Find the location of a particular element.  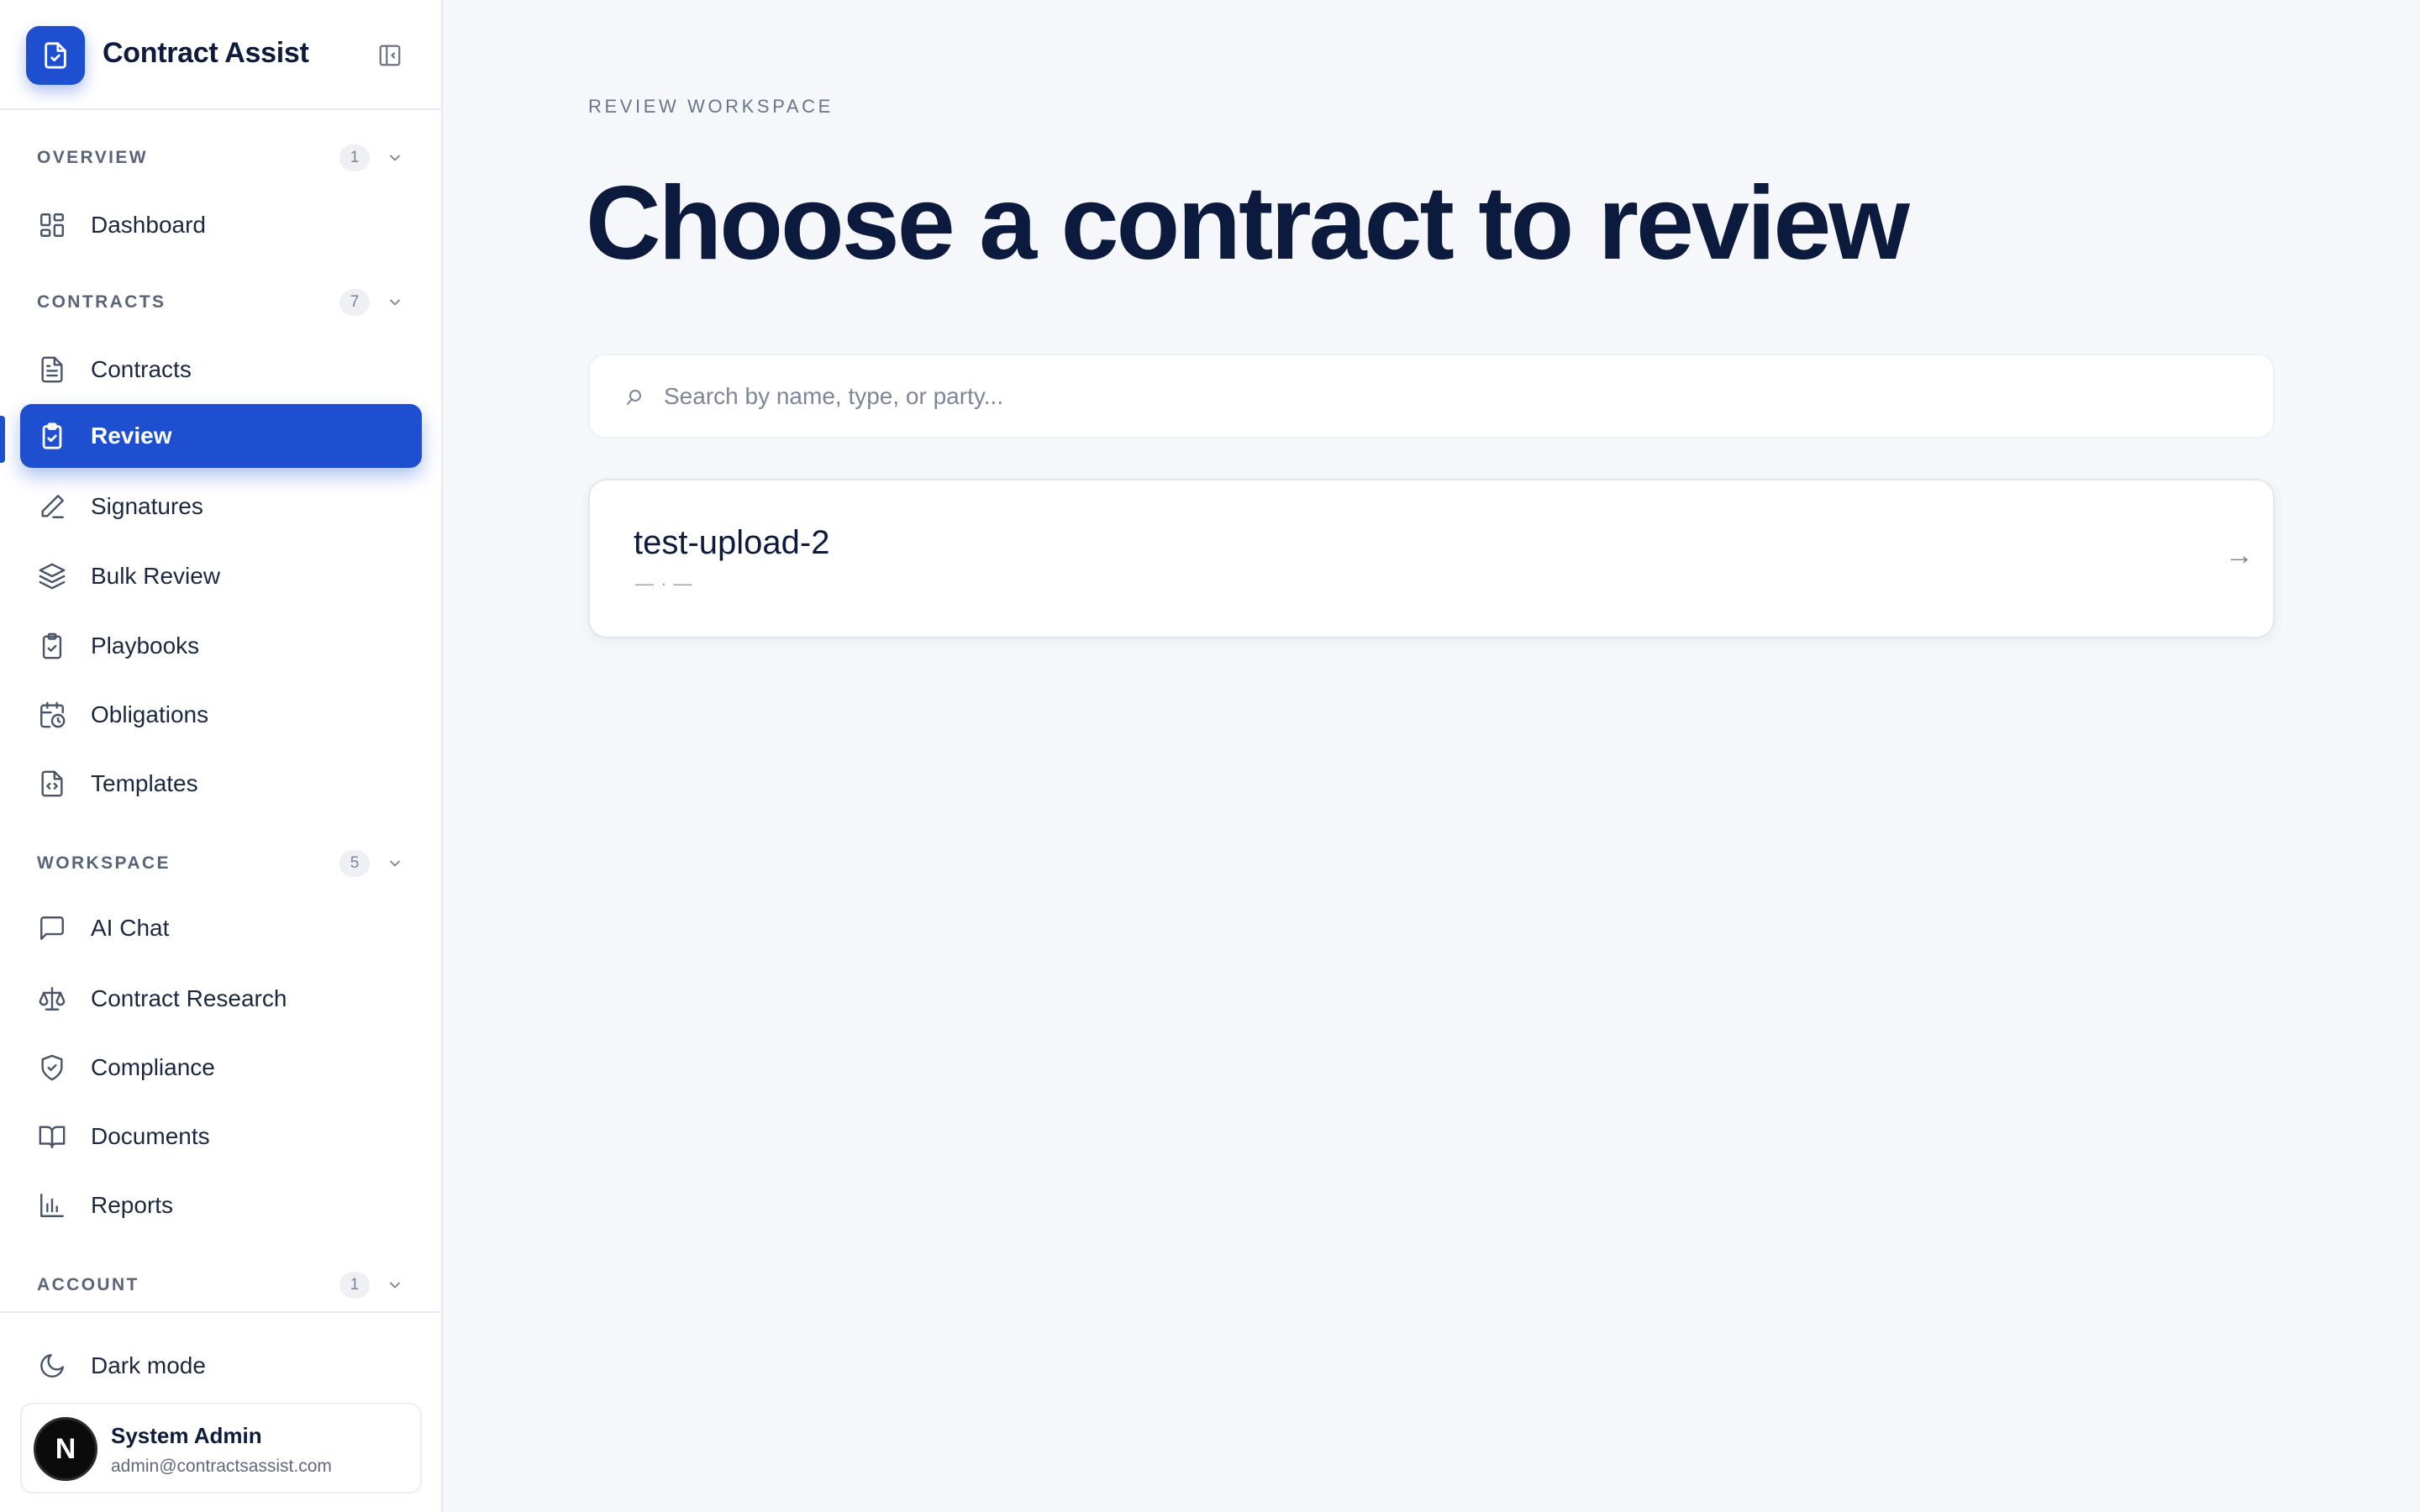

sidebar-item-label: Contract Research is located at coordinates (189, 998).